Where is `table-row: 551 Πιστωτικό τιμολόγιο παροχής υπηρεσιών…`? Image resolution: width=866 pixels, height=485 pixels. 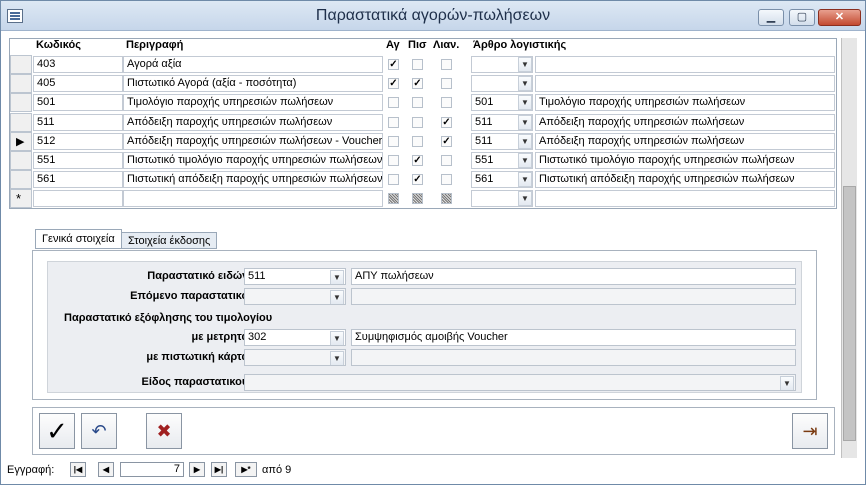
table-row: 551 Πιστωτικό τιμολόγιο παροχής υπηρεσιών… is located at coordinates (423, 160).